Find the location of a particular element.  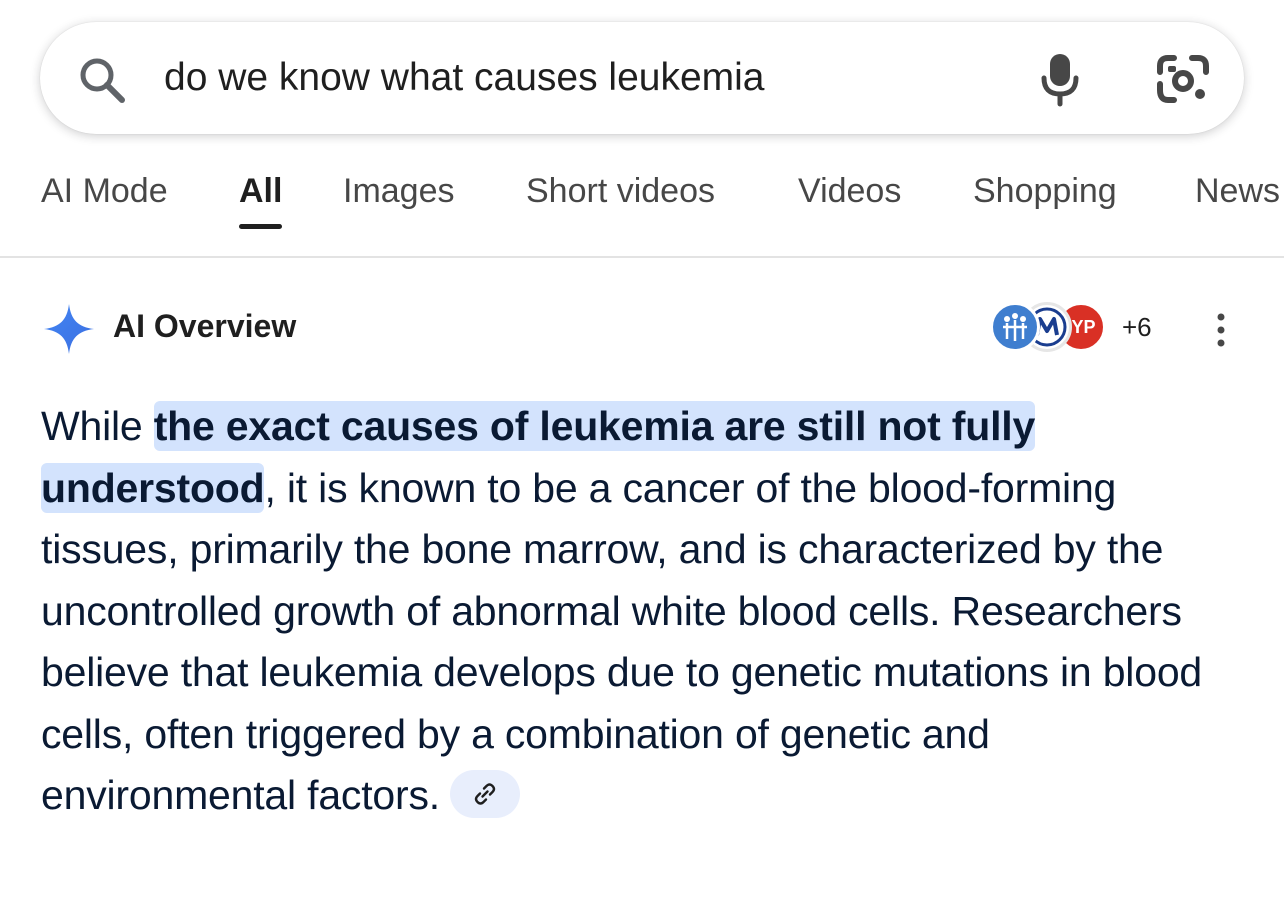

link-icon is located at coordinates (485, 794).